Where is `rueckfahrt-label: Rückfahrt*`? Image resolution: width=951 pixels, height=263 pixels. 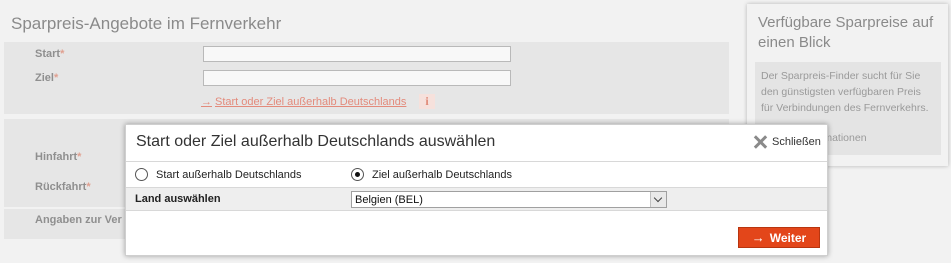
rueckfahrt-label: Rückfahrt* is located at coordinates (63, 187).